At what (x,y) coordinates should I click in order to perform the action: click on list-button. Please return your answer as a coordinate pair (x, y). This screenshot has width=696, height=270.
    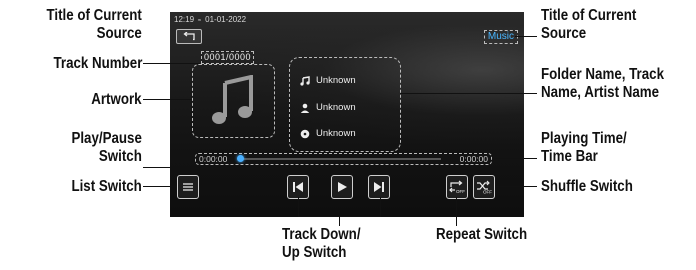
    Looking at the image, I should click on (188, 187).